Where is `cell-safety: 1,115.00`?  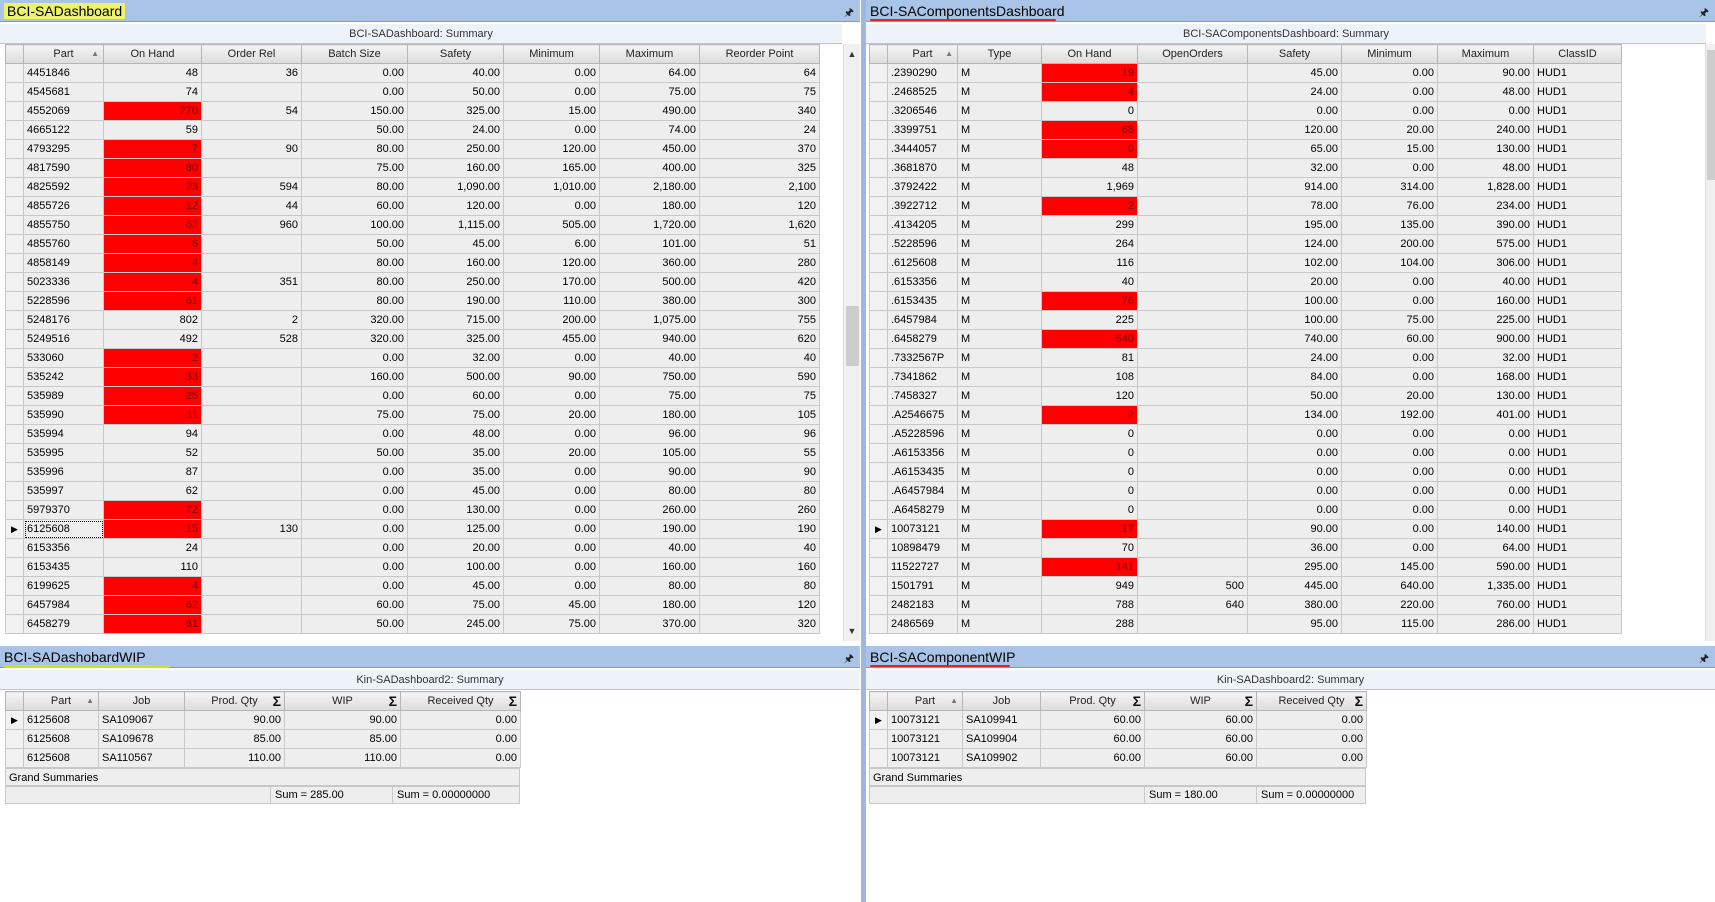 cell-safety: 1,115.00 is located at coordinates (455, 225).